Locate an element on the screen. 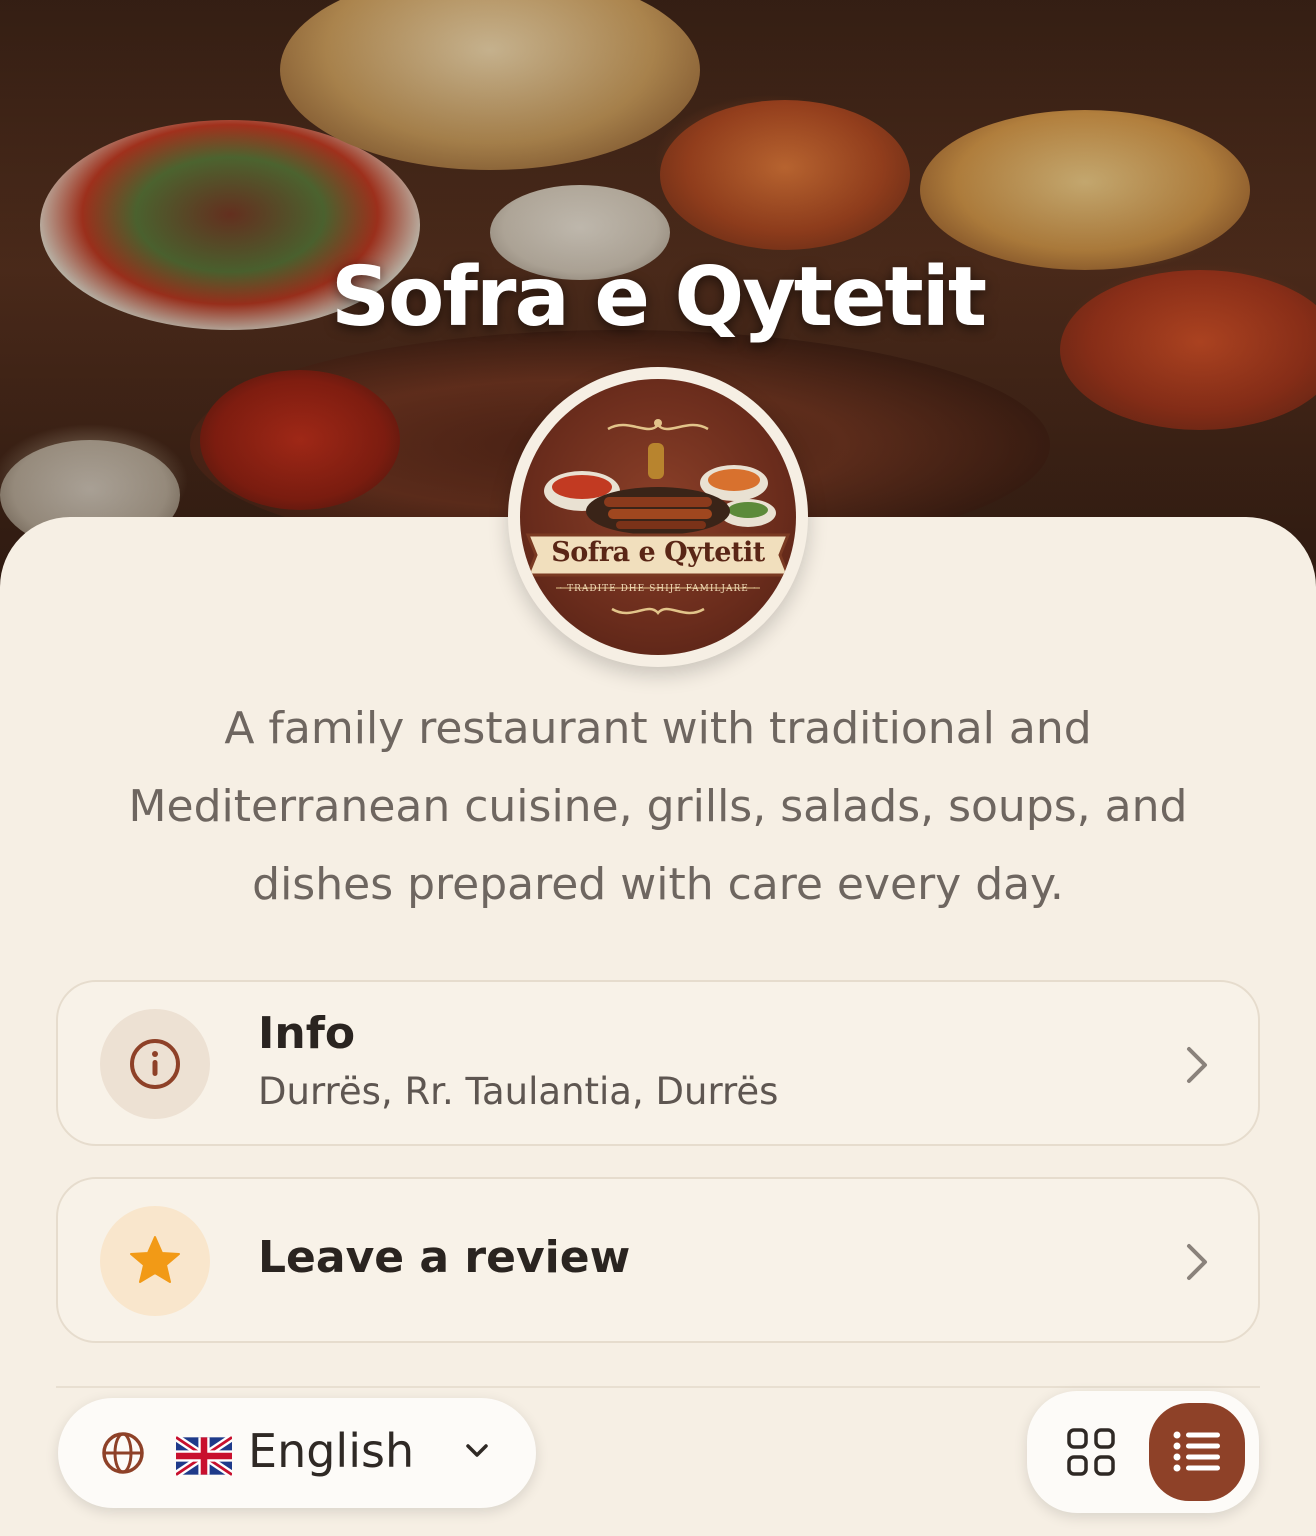 The image size is (1316, 1536). star-icon-badge is located at coordinates (155, 1261).